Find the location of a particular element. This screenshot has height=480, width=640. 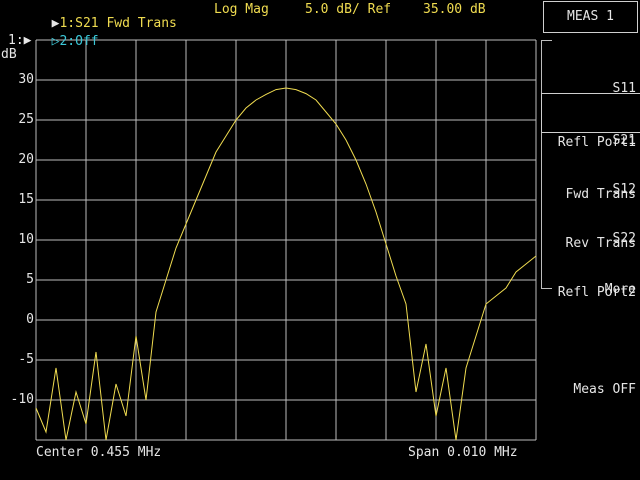

softkey-meas-off: Meas OFF is located at coordinates (588, 381).